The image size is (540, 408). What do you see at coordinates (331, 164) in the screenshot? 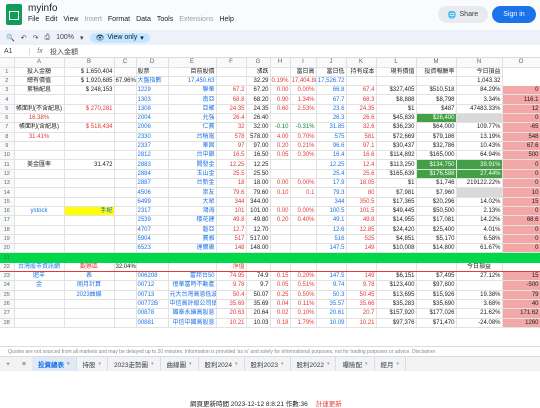
I see `cell: 12.25` at bounding box center [331, 164].